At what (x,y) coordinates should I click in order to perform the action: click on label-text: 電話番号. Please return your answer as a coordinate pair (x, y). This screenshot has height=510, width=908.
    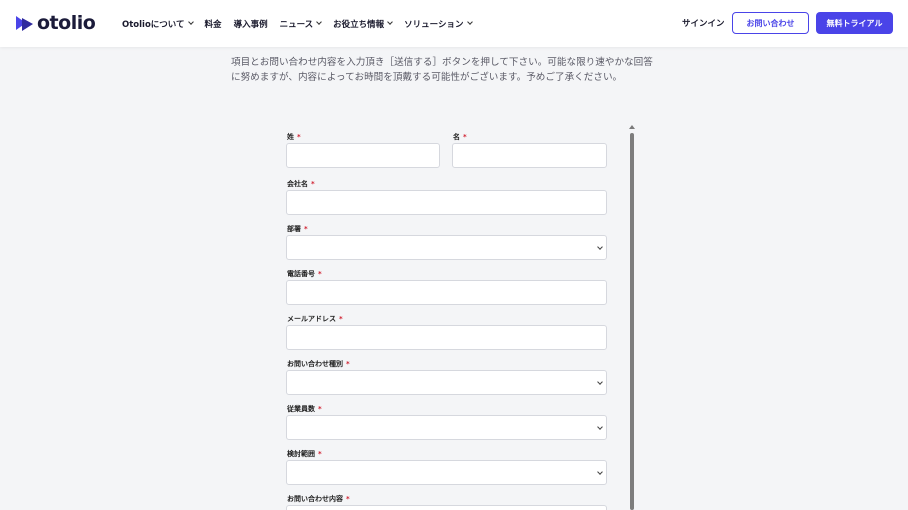
    Looking at the image, I should click on (301, 274).